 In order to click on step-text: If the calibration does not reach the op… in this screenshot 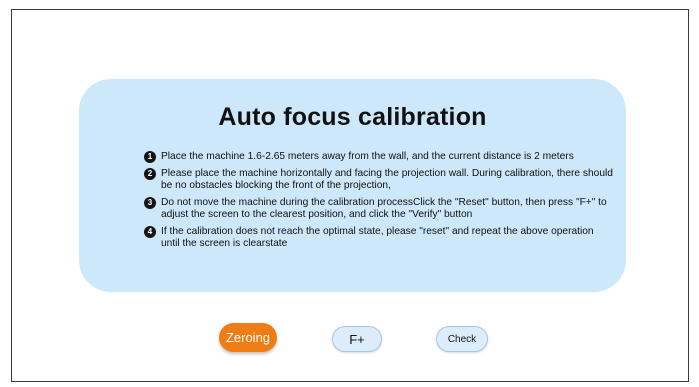, I will do `click(377, 237)`.